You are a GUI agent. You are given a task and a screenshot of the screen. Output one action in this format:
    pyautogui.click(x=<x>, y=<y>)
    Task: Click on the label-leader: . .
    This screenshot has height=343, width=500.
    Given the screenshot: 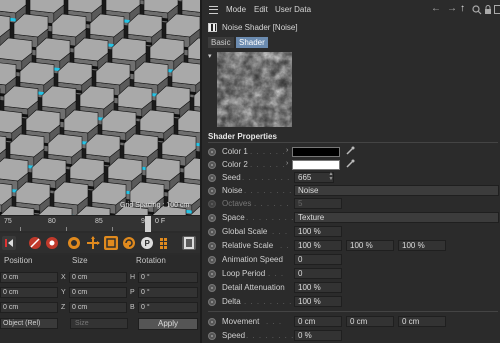 What is the action you would take?
    pyautogui.click(x=285, y=245)
    